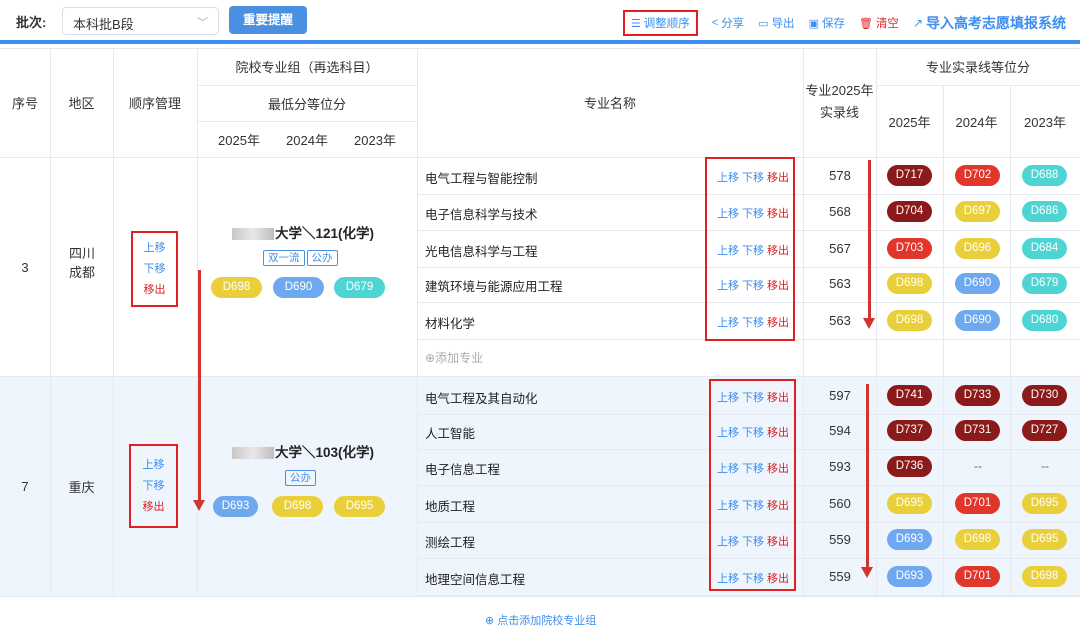 The height and width of the screenshot is (632, 1080). Describe the element at coordinates (977, 67) in the screenshot. I see `header-major-rank: 专业实录线等位分` at that location.